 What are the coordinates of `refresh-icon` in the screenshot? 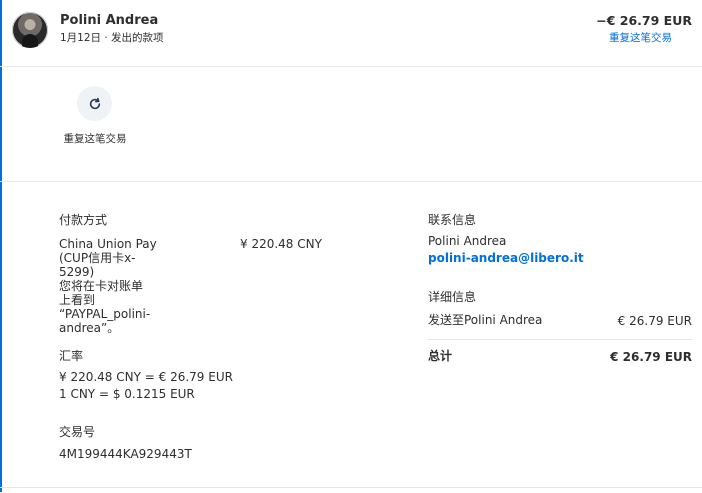 It's located at (94, 103).